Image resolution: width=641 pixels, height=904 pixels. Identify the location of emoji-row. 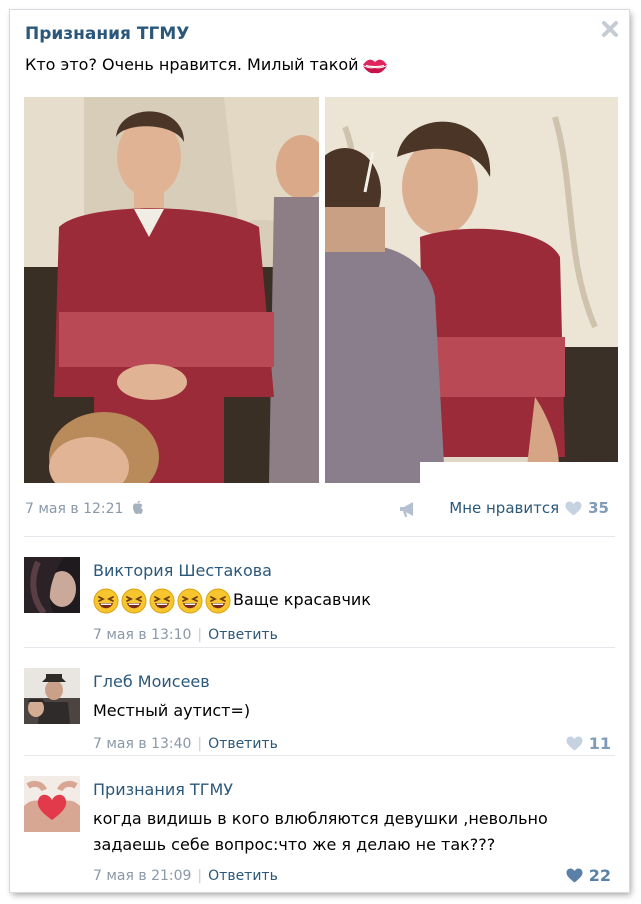
(163, 600).